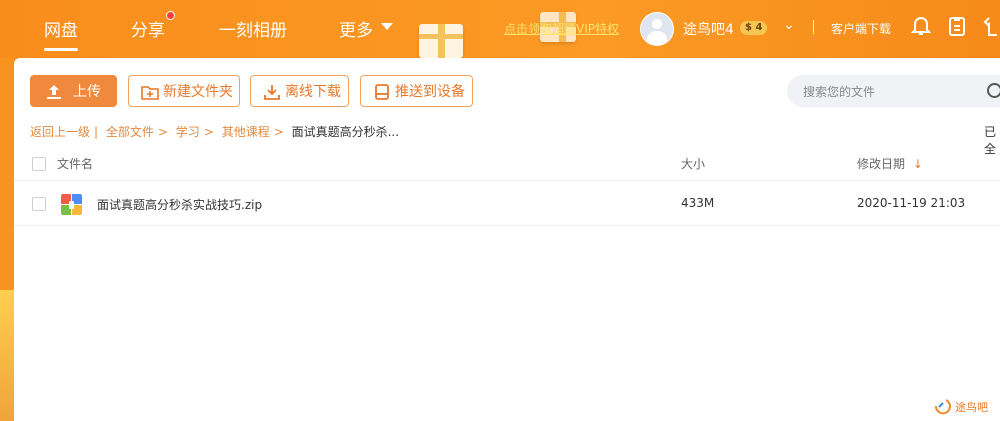  What do you see at coordinates (130, 132) in the screenshot?
I see `breadcrumb-item-all-files: 全部文件` at bounding box center [130, 132].